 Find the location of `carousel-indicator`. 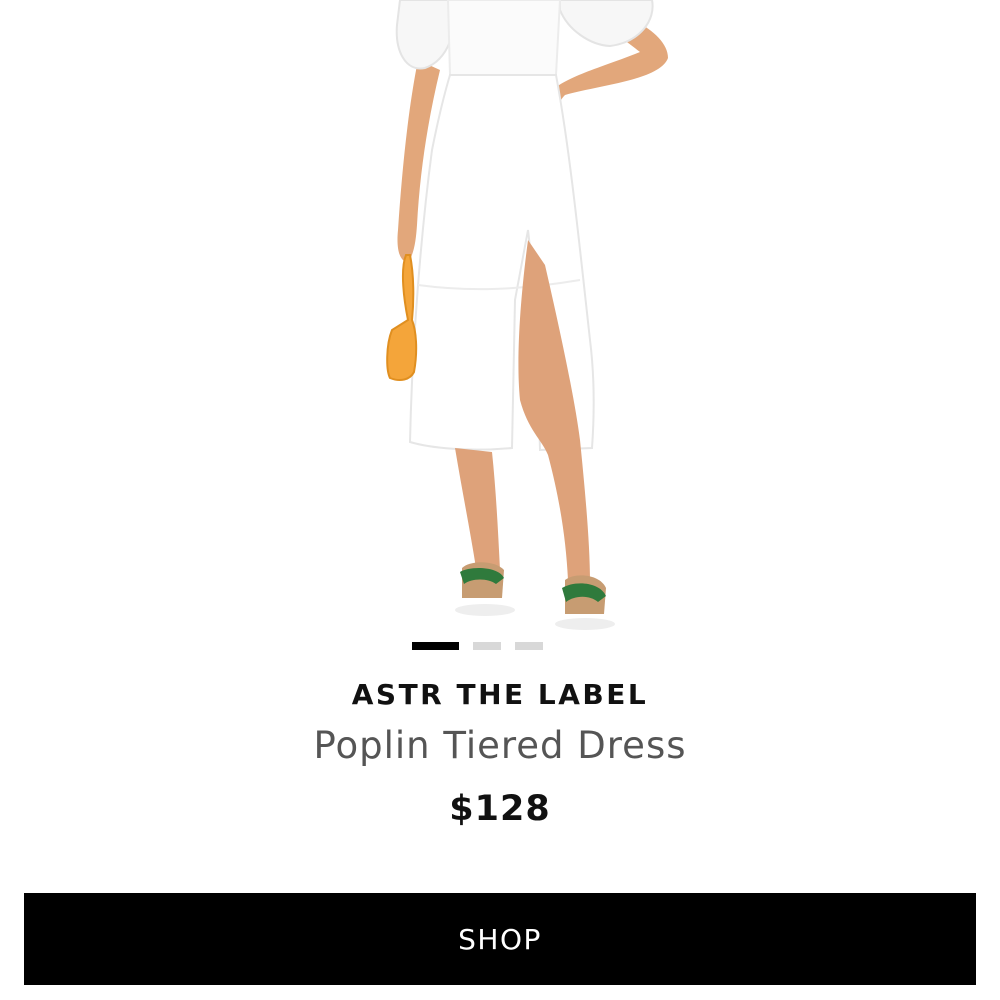

carousel-indicator is located at coordinates (500, 646).